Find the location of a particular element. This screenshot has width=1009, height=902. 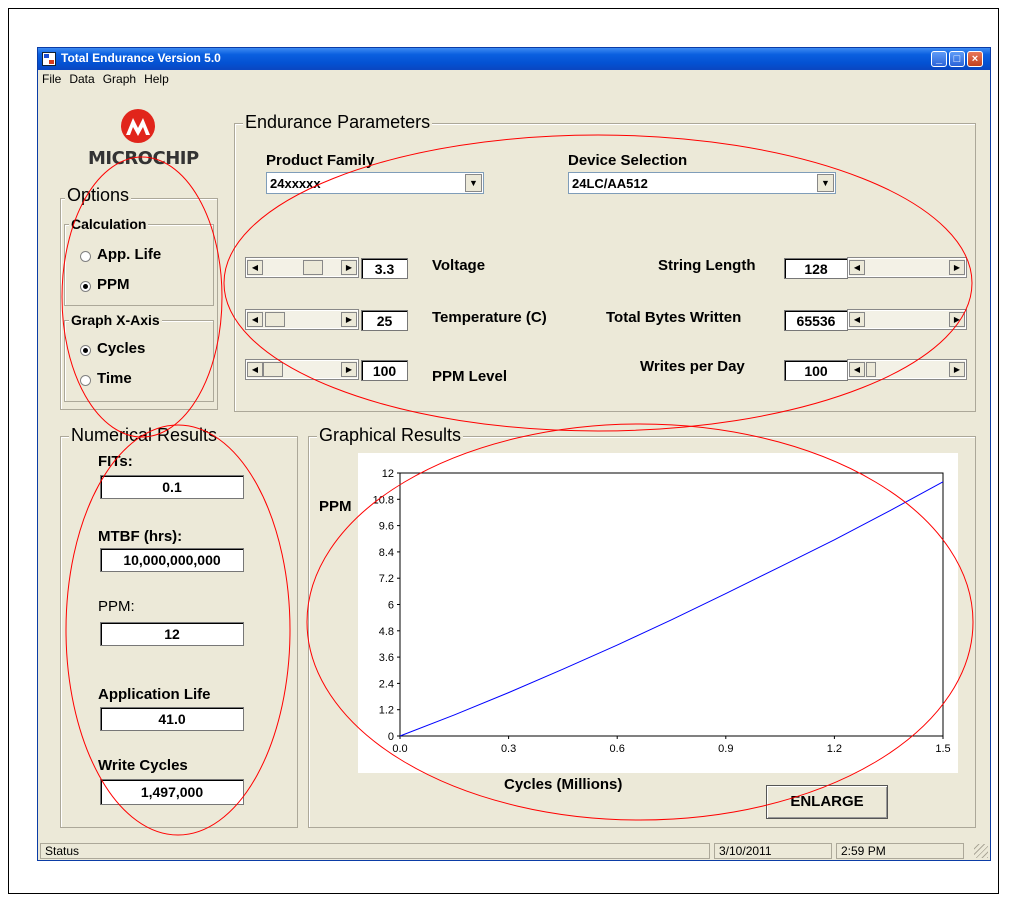

microchip-logo-icon is located at coordinates (138, 126).